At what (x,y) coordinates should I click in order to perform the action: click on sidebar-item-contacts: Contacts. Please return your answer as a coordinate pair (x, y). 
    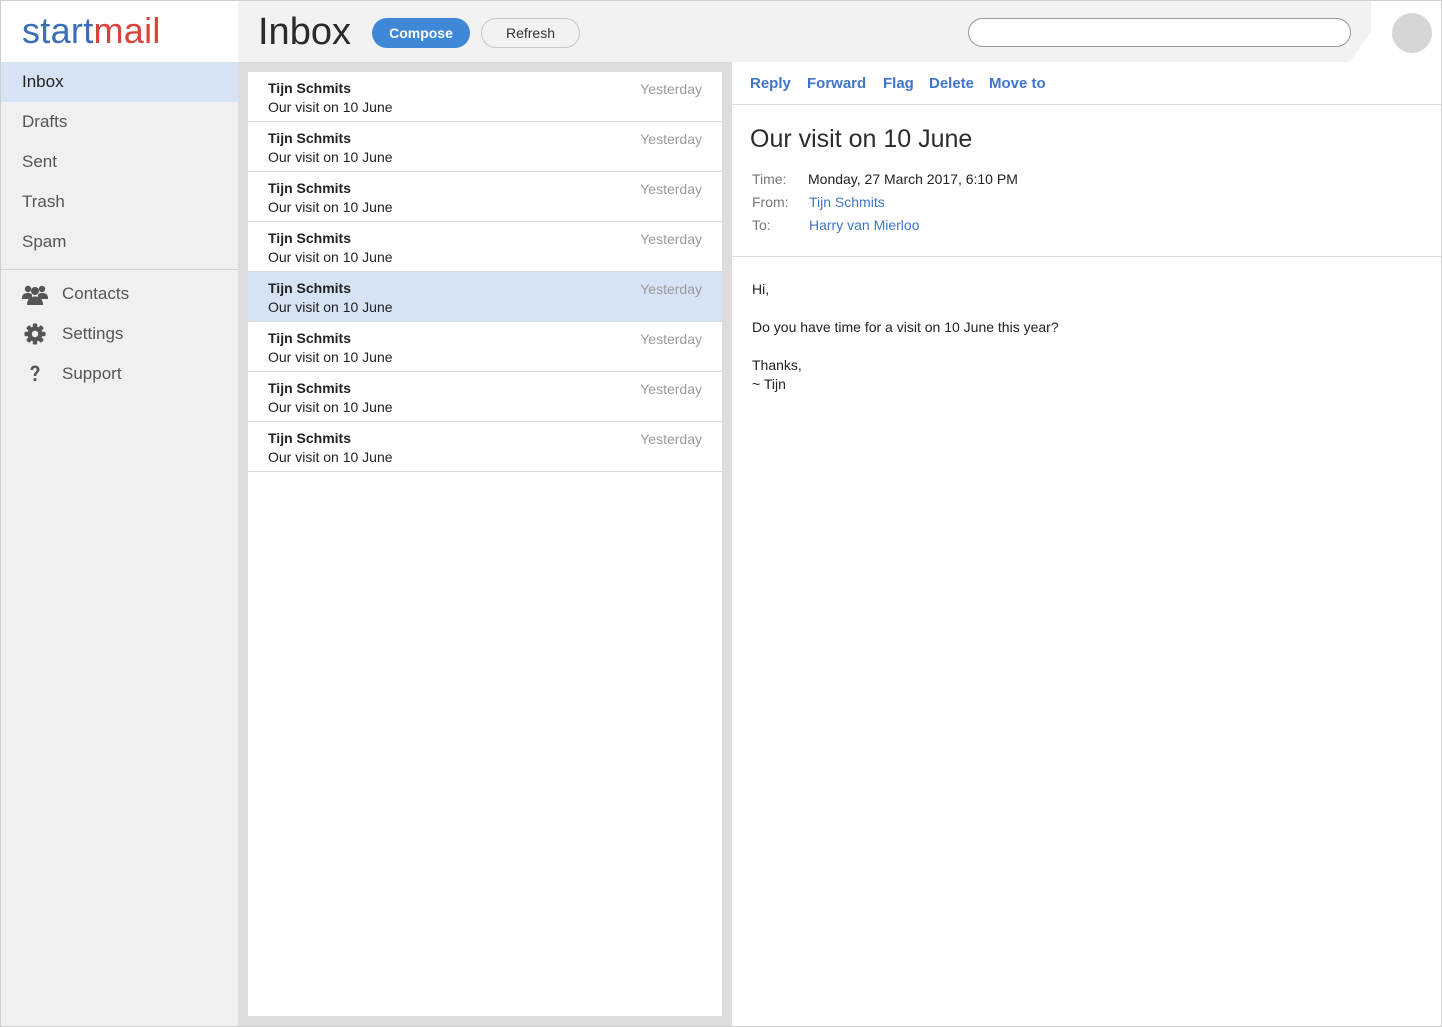
    Looking at the image, I should click on (119, 294).